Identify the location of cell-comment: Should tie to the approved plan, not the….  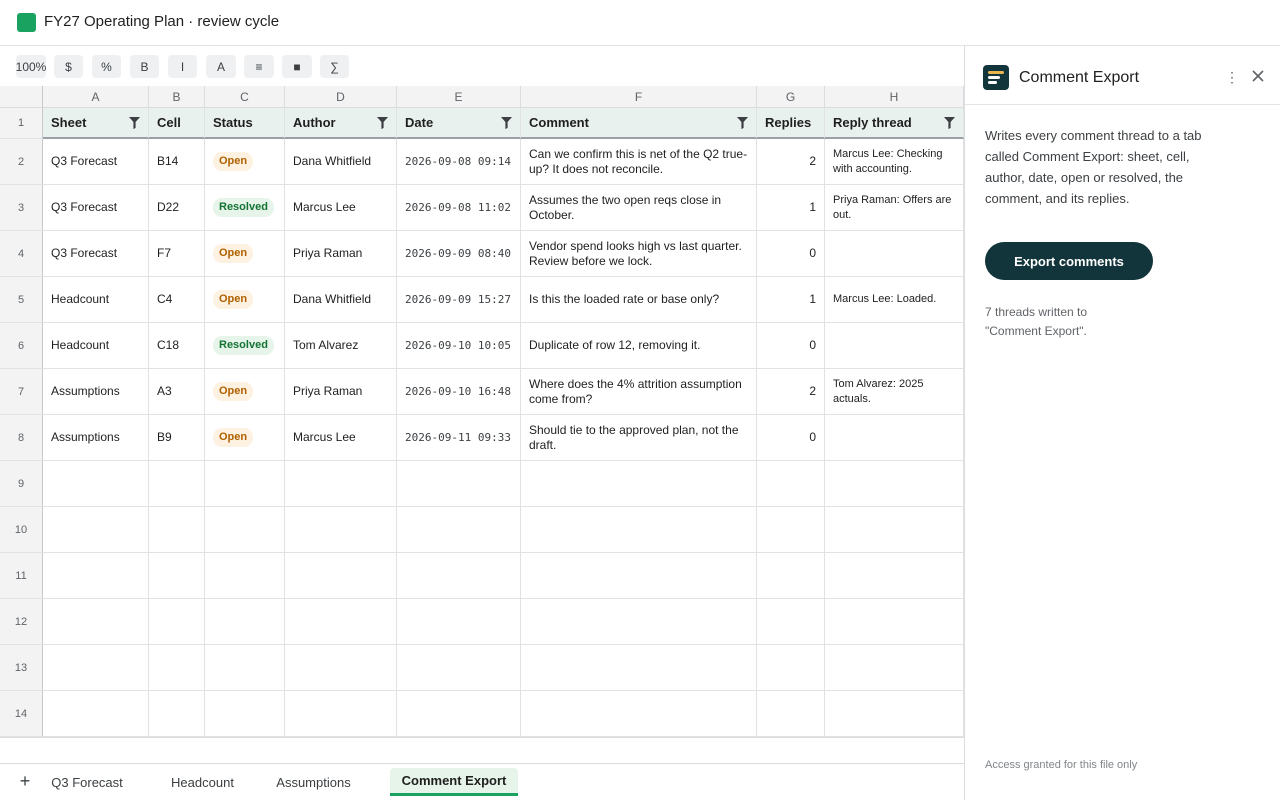
(639, 438).